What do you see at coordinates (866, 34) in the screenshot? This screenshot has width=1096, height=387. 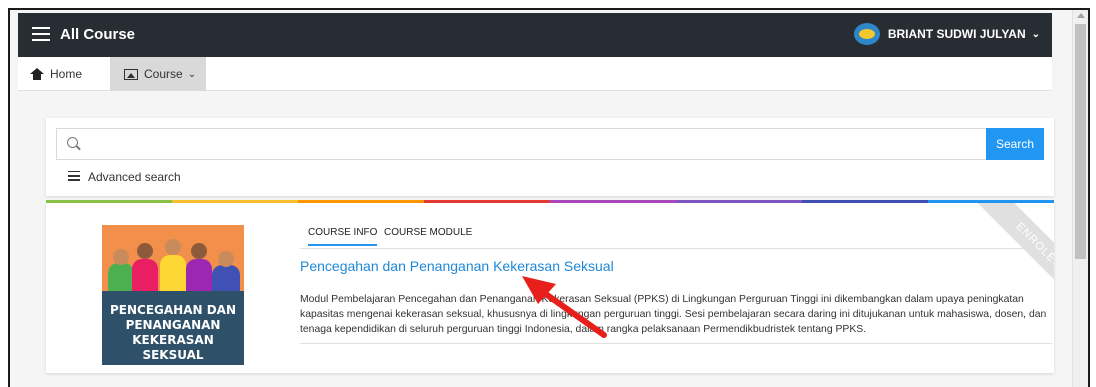 I see `kemendikbud-logo-icon` at bounding box center [866, 34].